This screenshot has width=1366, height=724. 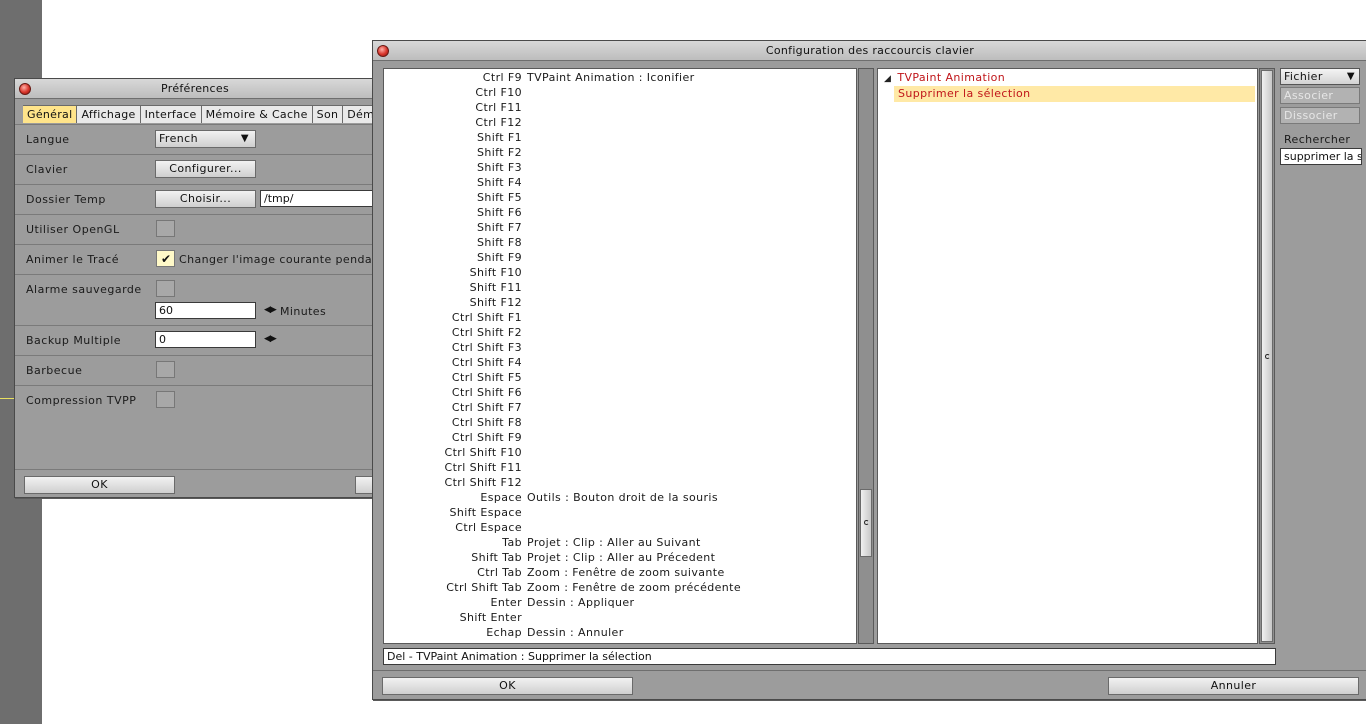 What do you see at coordinates (619, 272) in the screenshot?
I see `shortcut-row: Shift F10` at bounding box center [619, 272].